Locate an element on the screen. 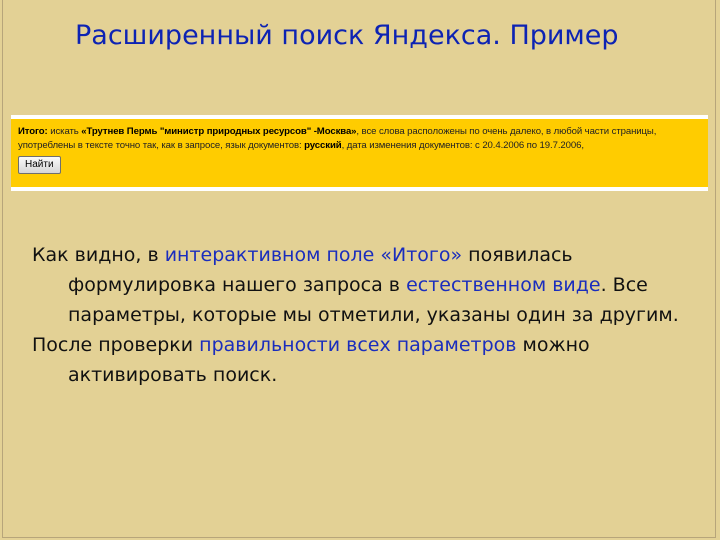 Image resolution: width=720 pixels, height=540 pixels. p1-highlight-natural-form: естественном виде is located at coordinates (503, 285).